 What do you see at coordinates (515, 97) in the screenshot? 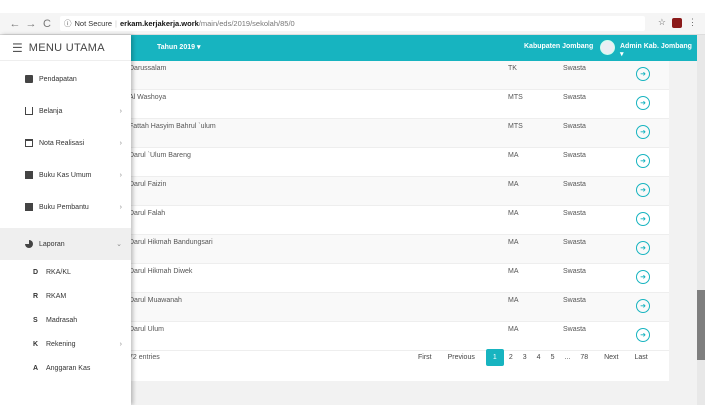
I see `school-level: MTS` at bounding box center [515, 97].